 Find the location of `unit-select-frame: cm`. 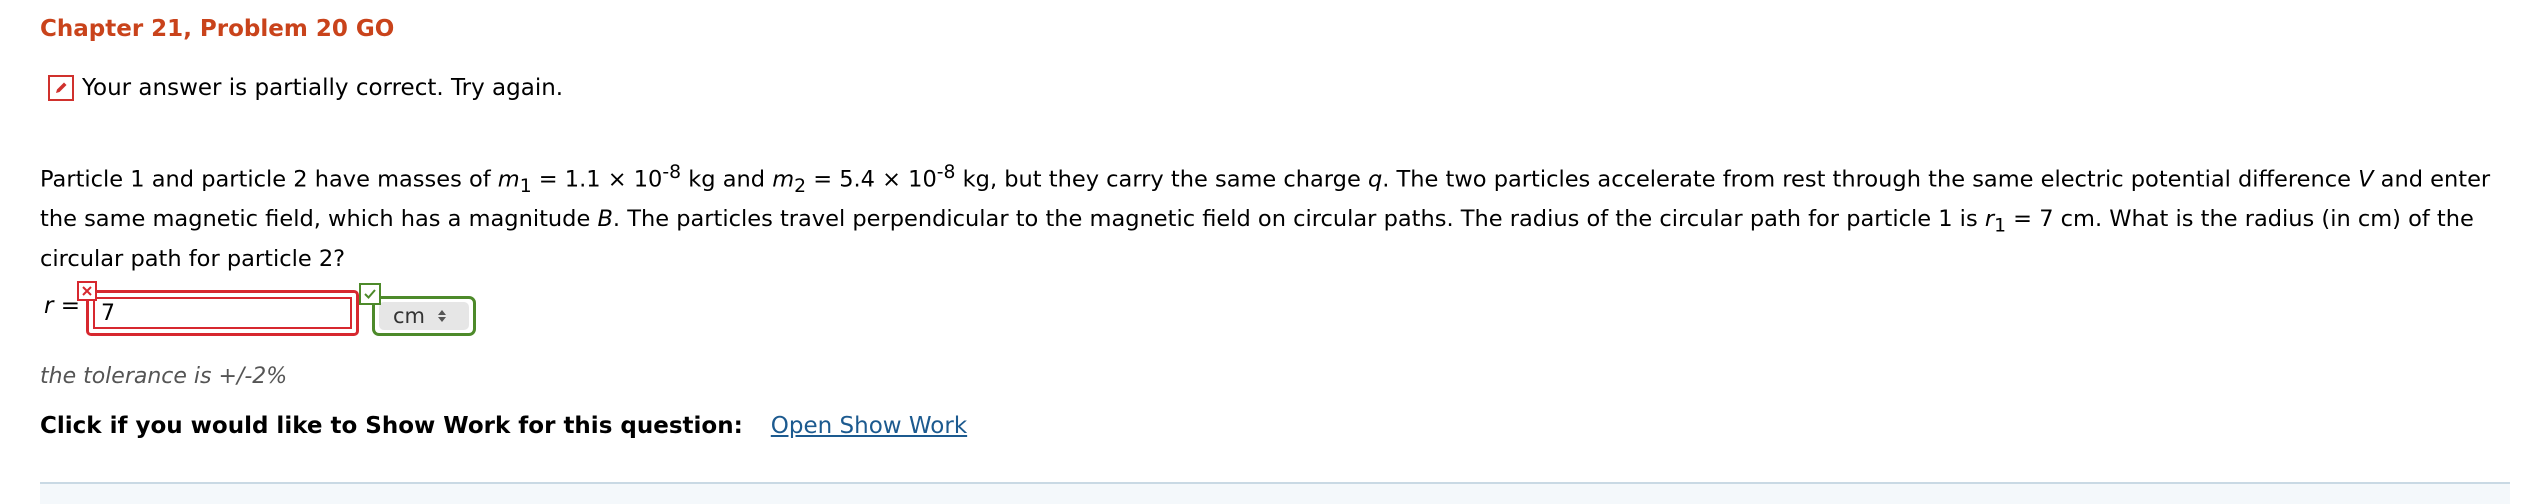

unit-select-frame: cm is located at coordinates (424, 316).